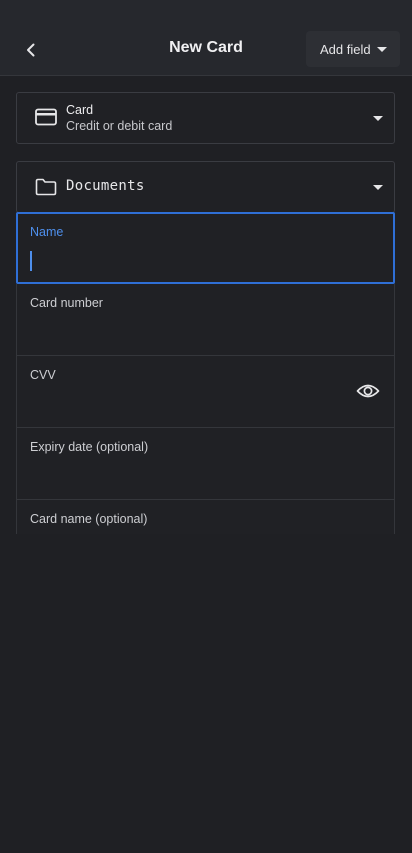 The image size is (412, 853). I want to click on expiry-date-field: Expiry date (optional), so click(205, 464).